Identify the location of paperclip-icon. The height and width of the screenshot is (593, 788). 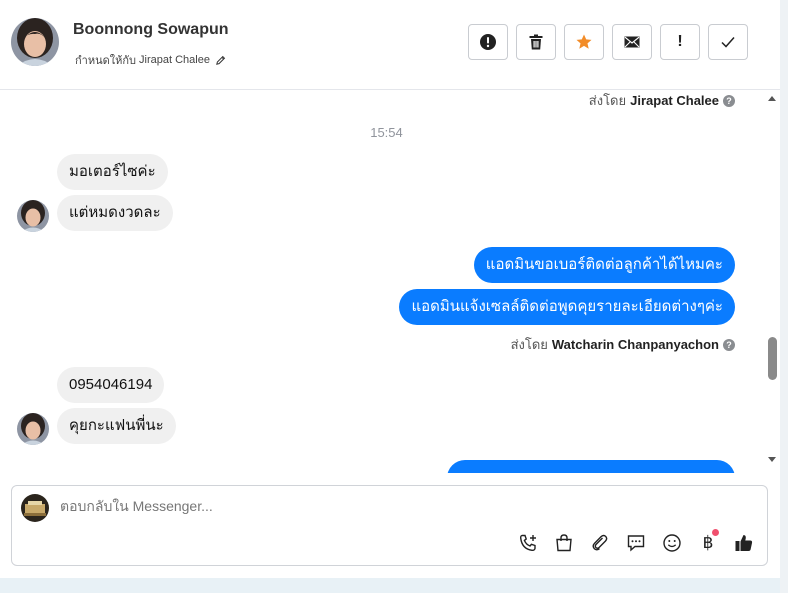
(600, 542).